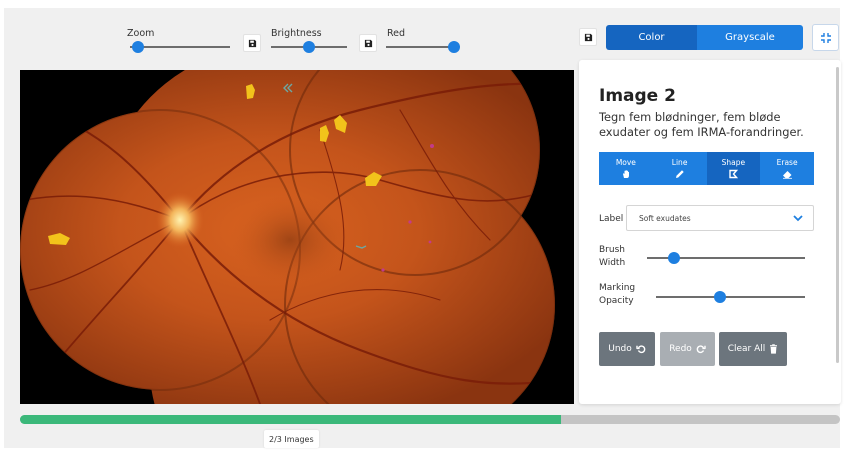 This screenshot has height=450, width=844. I want to click on compress-icon, so click(825, 37).